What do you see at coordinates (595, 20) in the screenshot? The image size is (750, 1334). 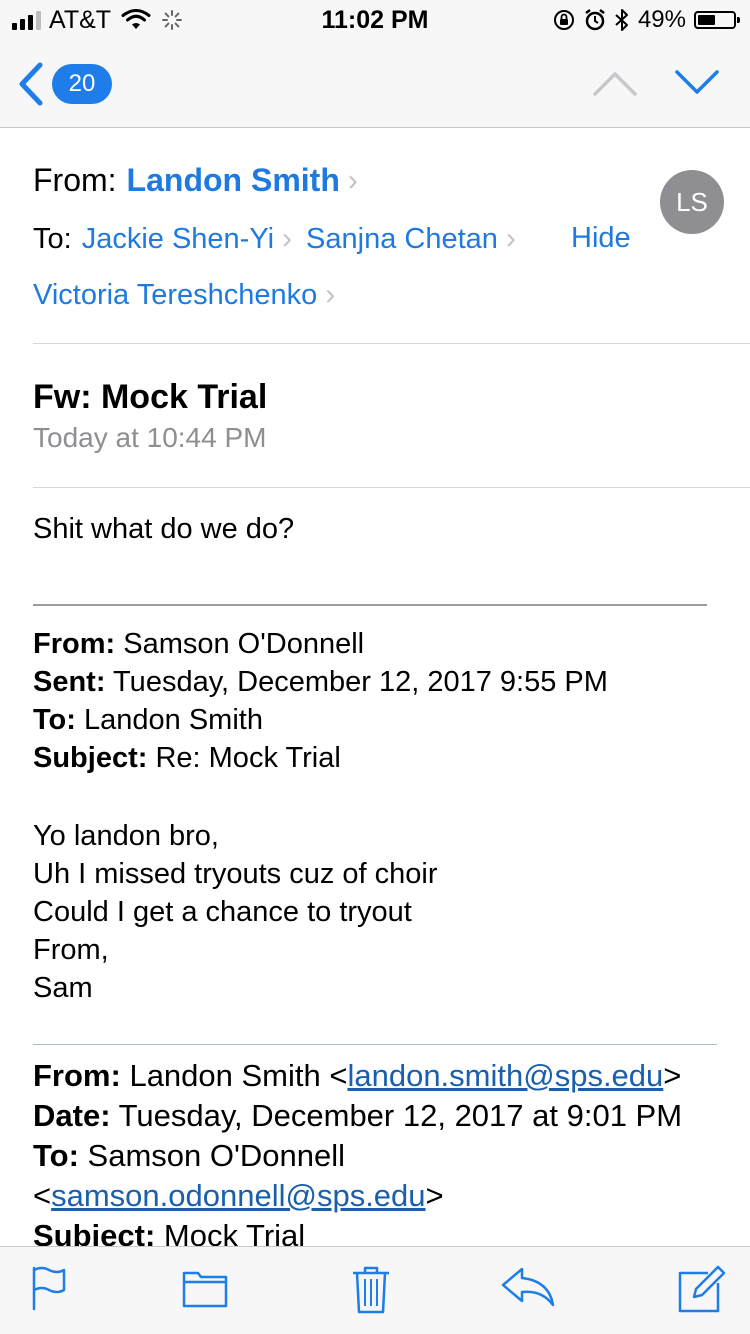 I see `alarm-icon` at bounding box center [595, 20].